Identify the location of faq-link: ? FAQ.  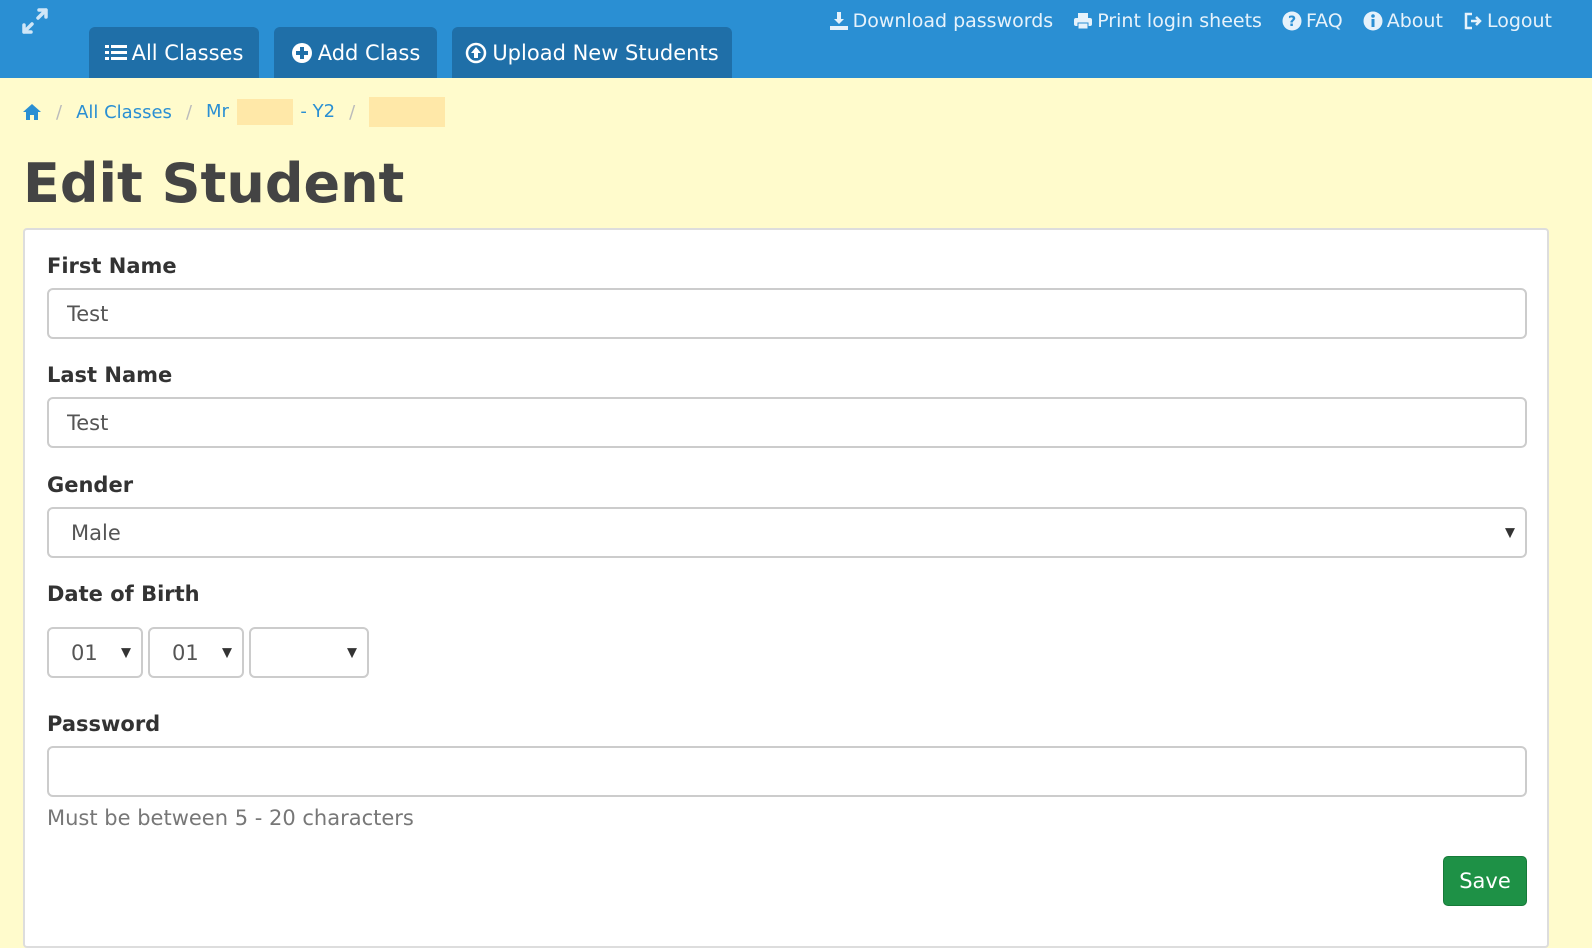
(1312, 21).